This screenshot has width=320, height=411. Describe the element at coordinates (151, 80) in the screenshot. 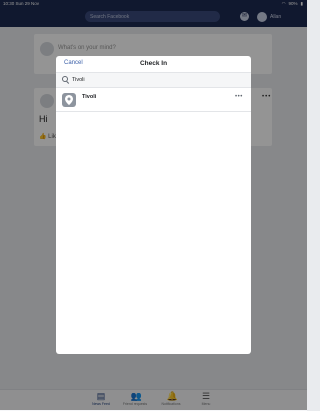

I see `search-input` at that location.